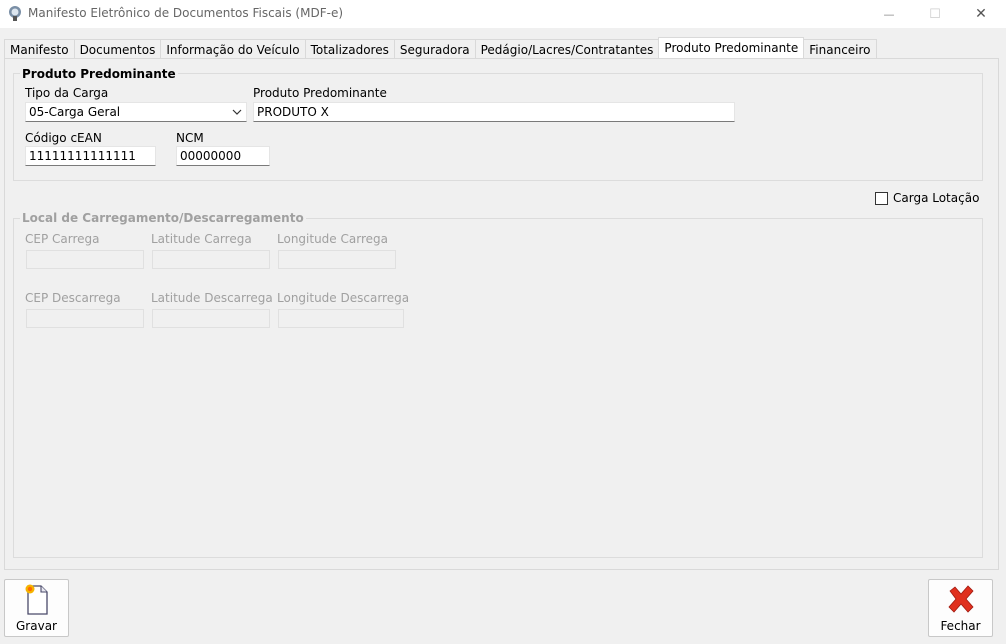  Describe the element at coordinates (731, 48) in the screenshot. I see `tab-produto-predominante: Produto Predominante` at that location.